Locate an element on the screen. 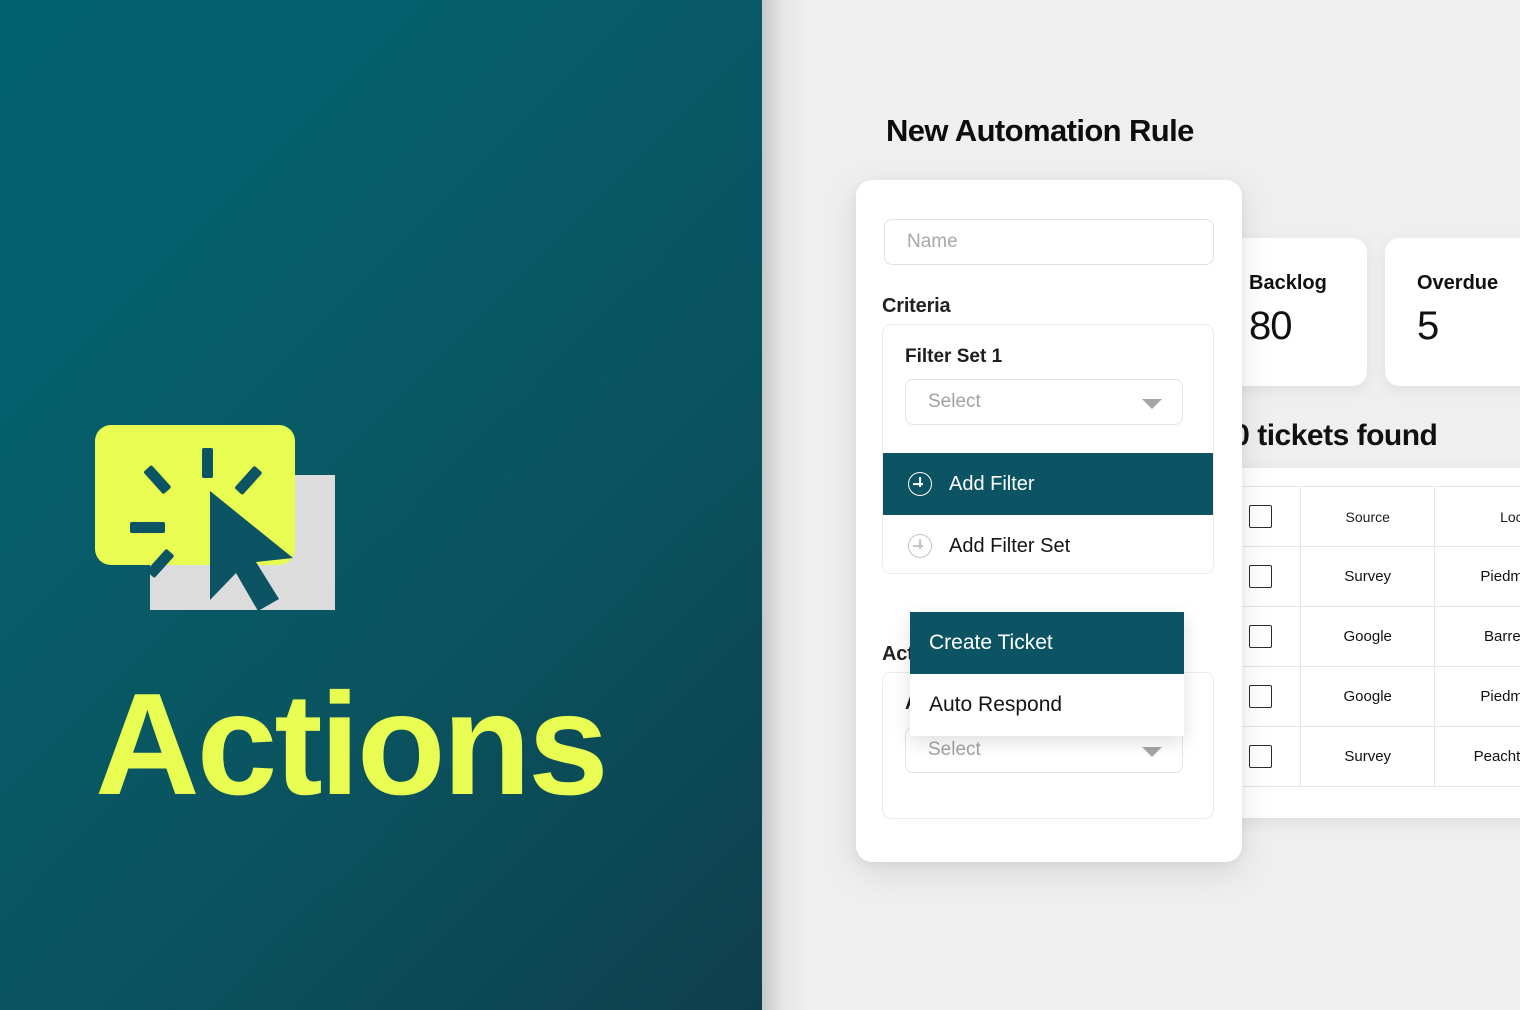  add-filter-set-menu-item: Add Filter Set is located at coordinates (1048, 544).